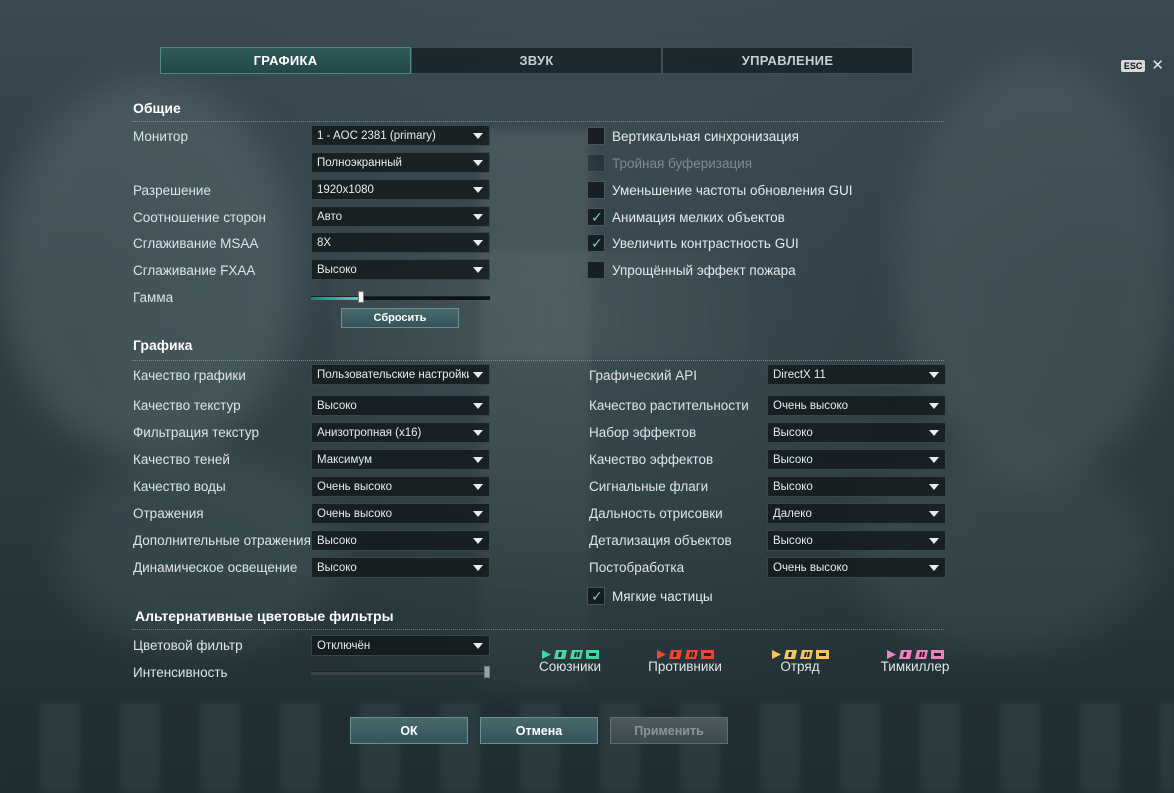  Describe the element at coordinates (596, 217) in the screenshot. I see `small-objects-animation-checkbox: ✓` at that location.